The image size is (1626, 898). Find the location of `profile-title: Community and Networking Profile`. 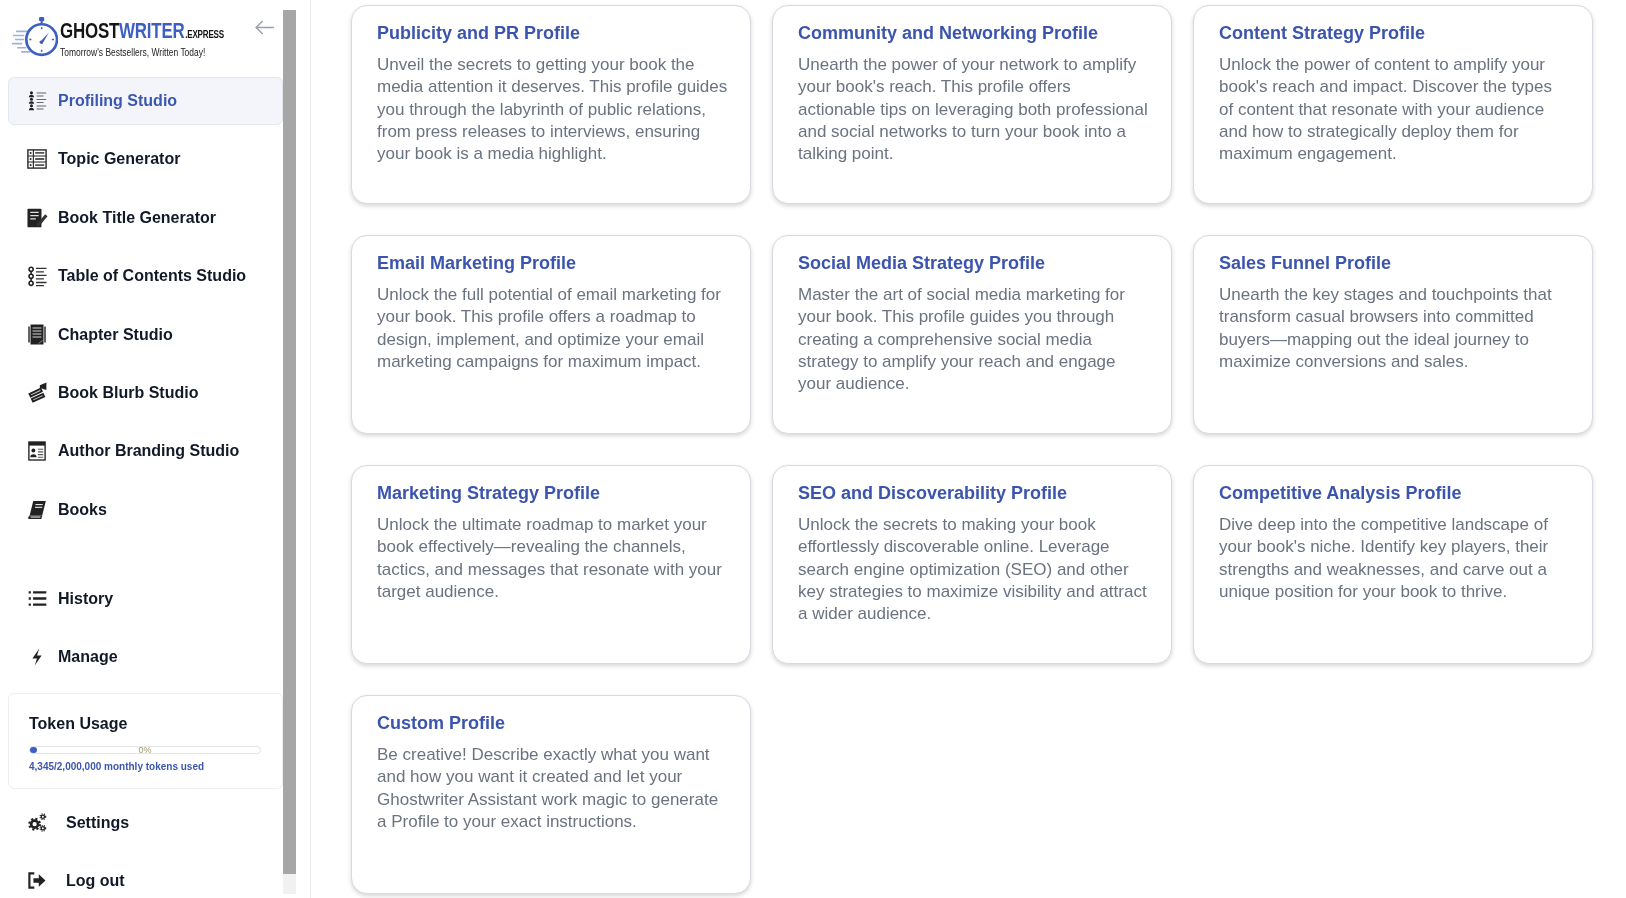

profile-title: Community and Networking Profile is located at coordinates (949, 33).